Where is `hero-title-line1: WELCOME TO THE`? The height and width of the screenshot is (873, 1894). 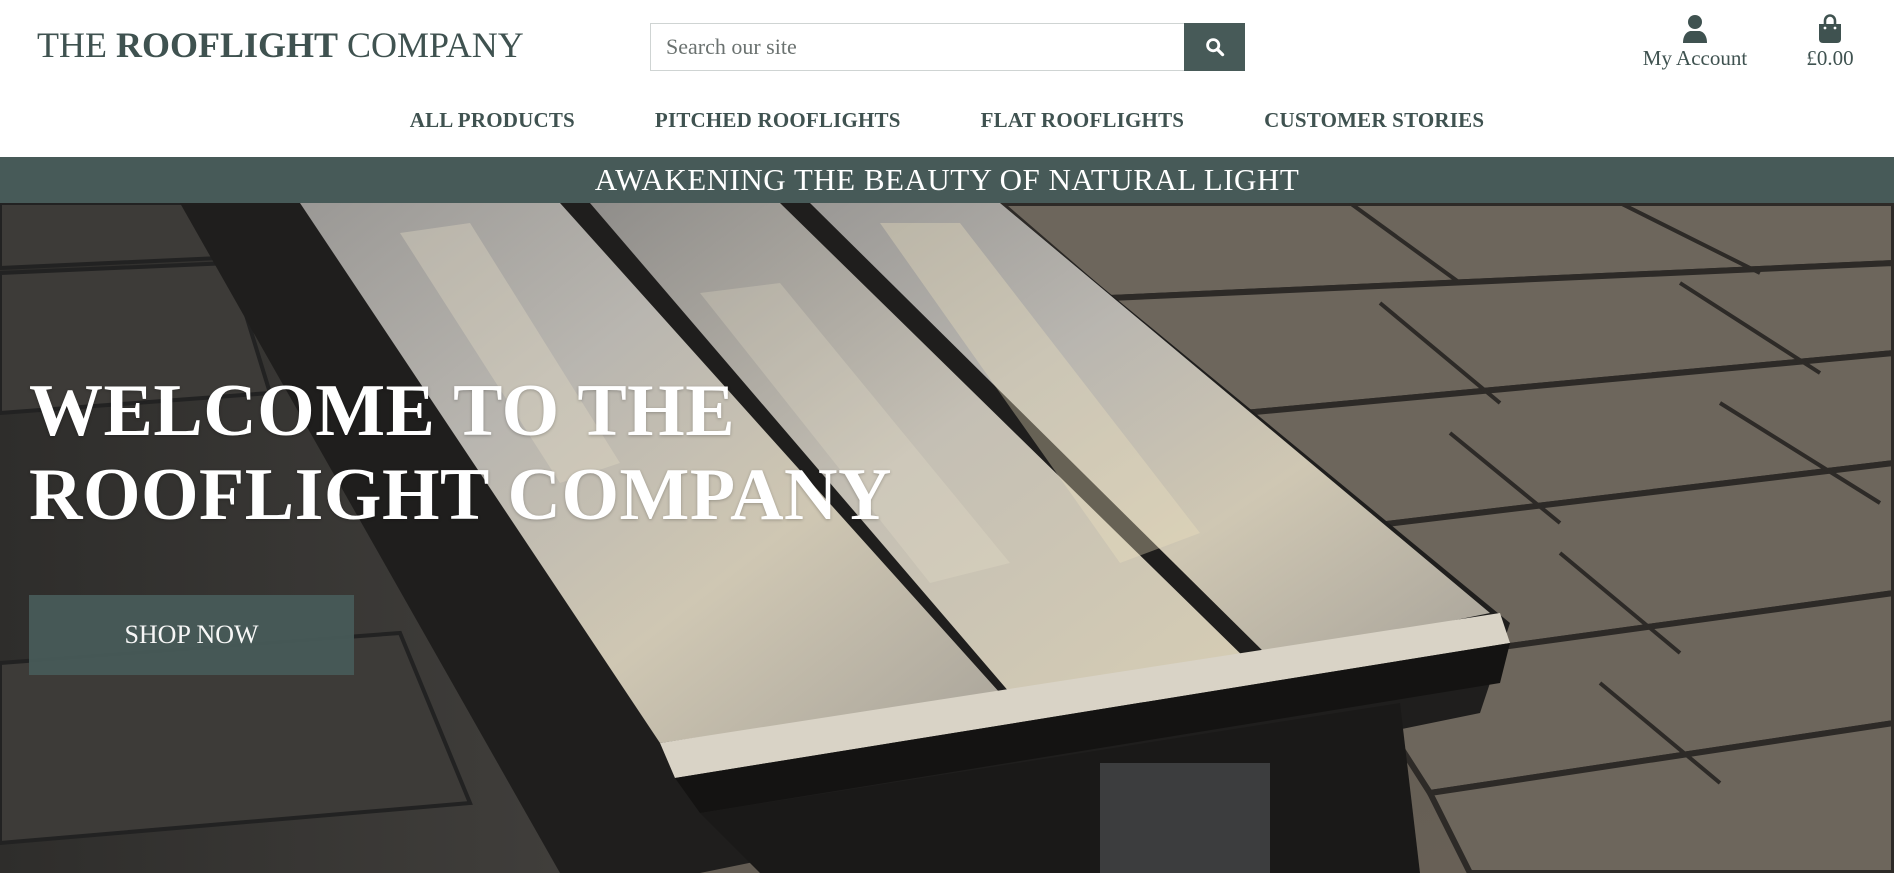 hero-title-line1: WELCOME TO THE is located at coordinates (382, 411).